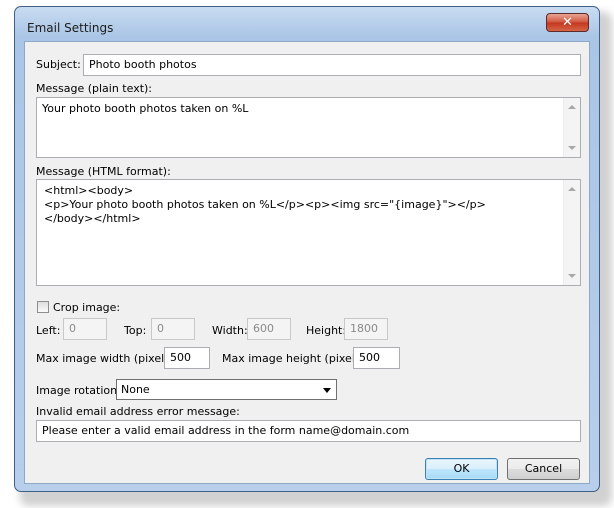 This screenshot has width=614, height=508. What do you see at coordinates (295, 358) in the screenshot?
I see `max-height-label: Max image height (pixels):` at bounding box center [295, 358].